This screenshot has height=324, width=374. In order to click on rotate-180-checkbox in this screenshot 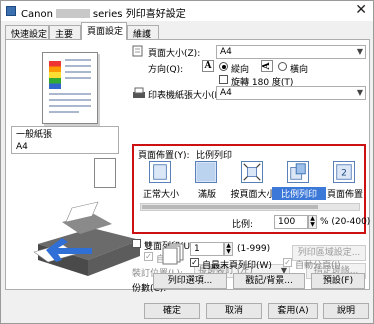, I will do `click(223, 79)`.